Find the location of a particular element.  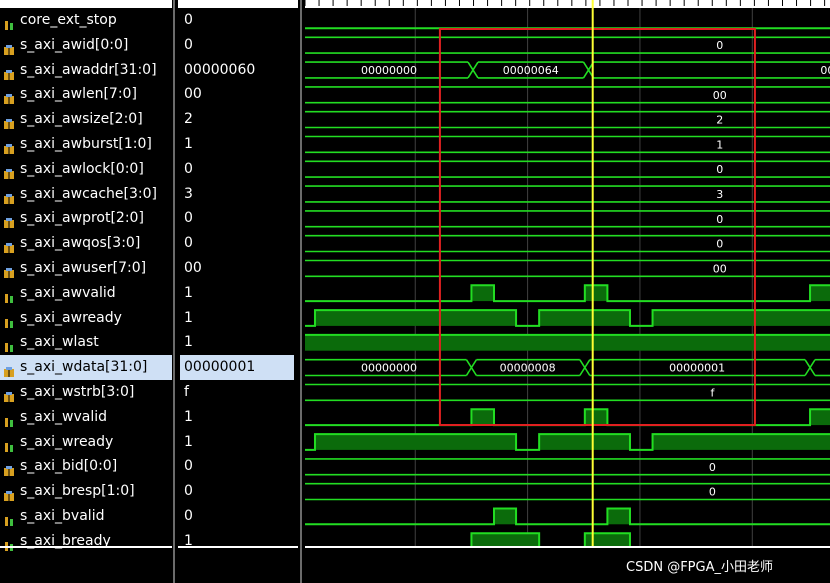

bus-value-label: 1 is located at coordinates (719, 144).